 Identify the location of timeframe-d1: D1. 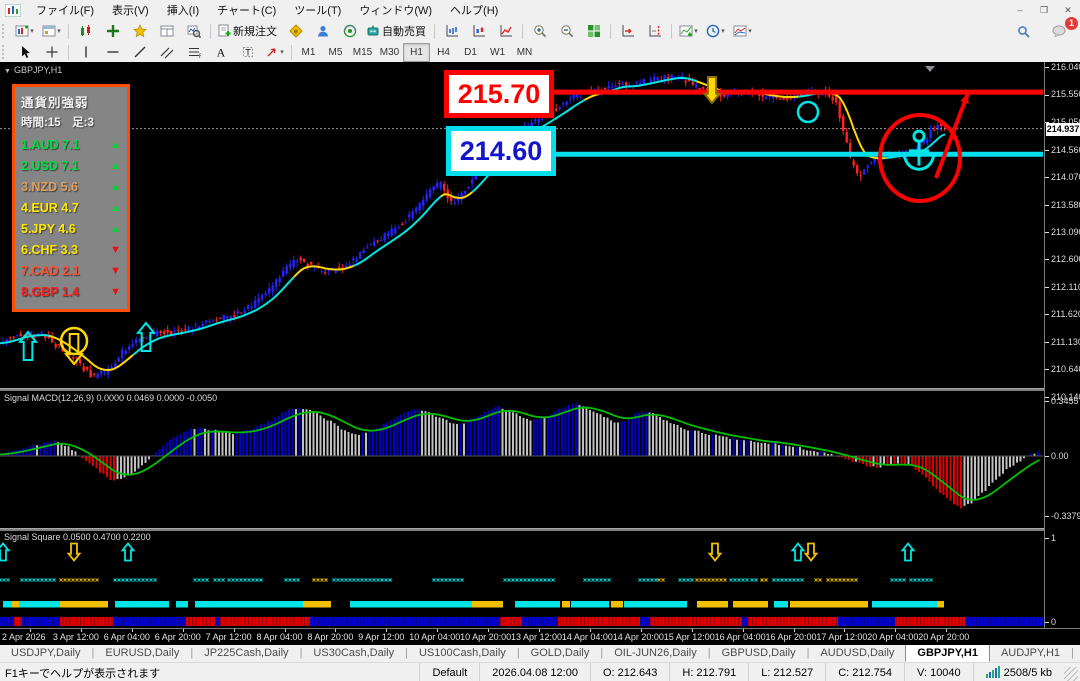
(470, 52).